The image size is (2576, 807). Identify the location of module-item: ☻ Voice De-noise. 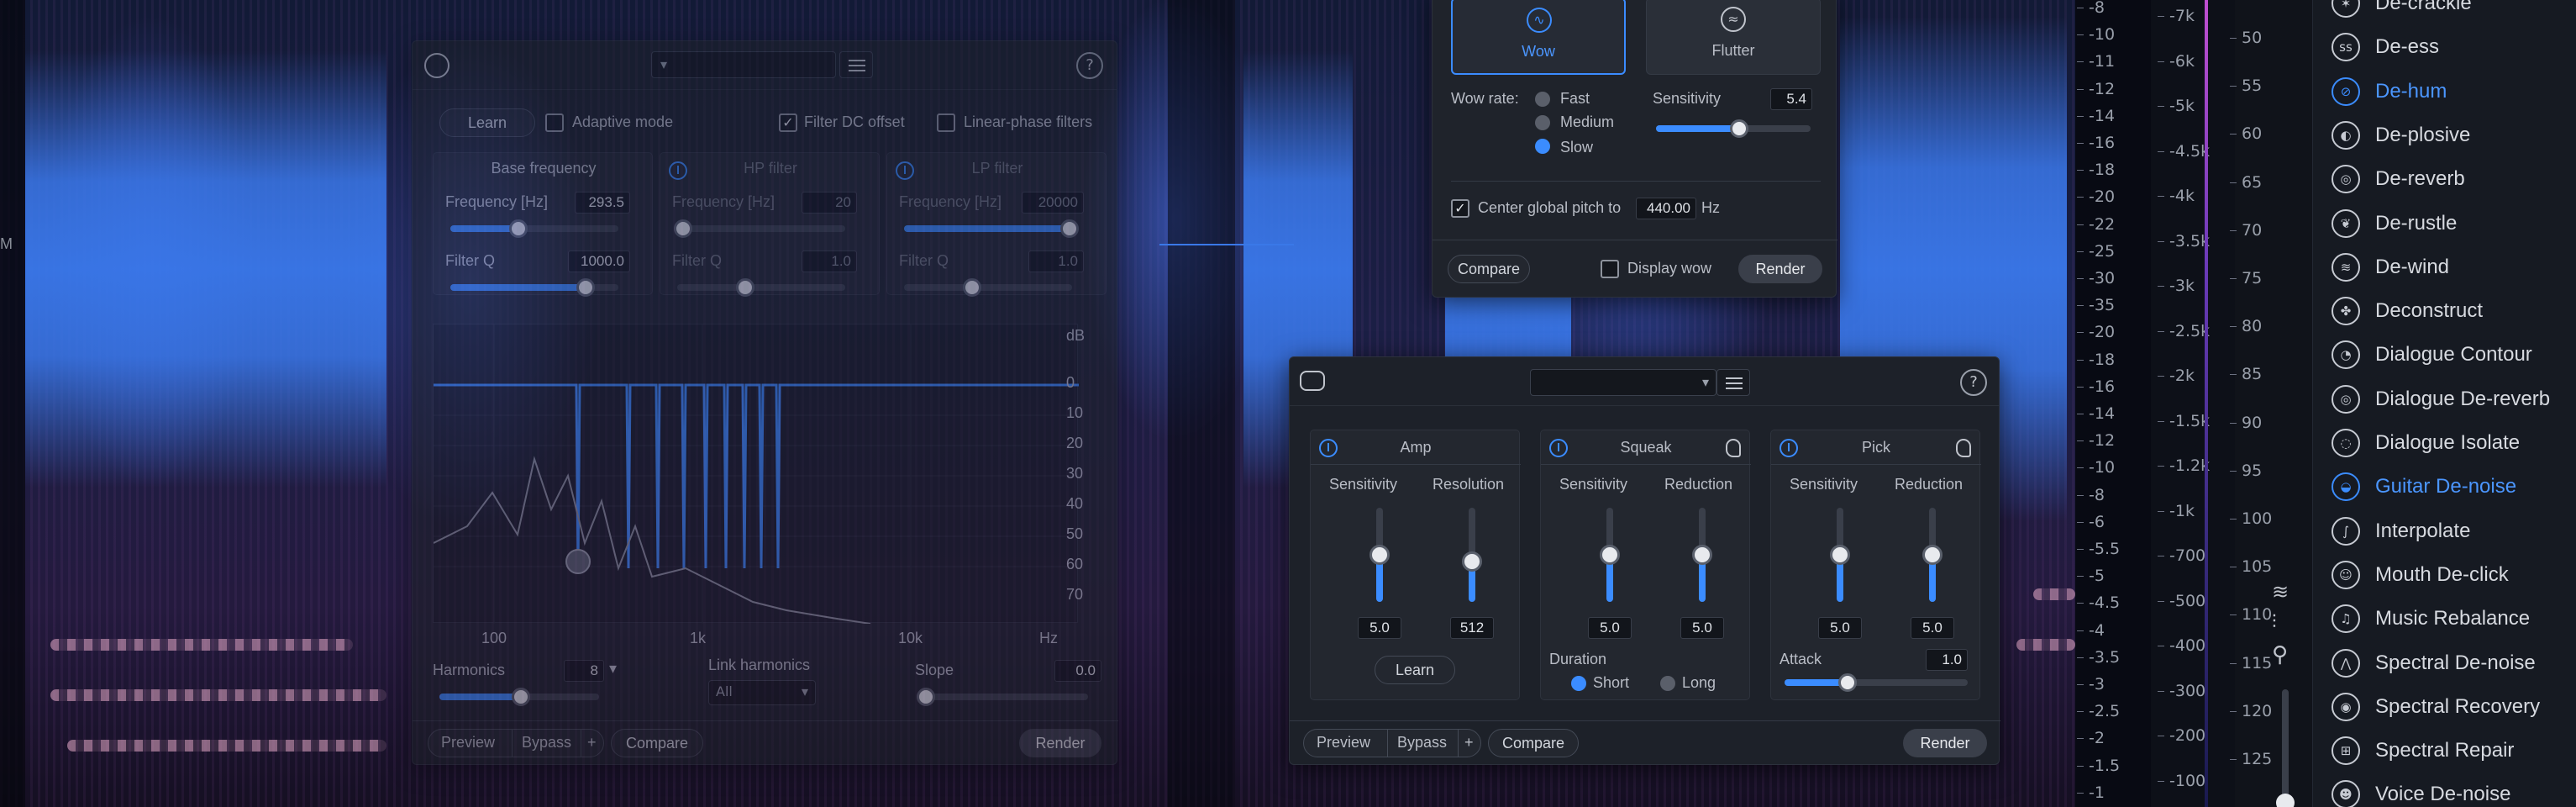
(2444, 790).